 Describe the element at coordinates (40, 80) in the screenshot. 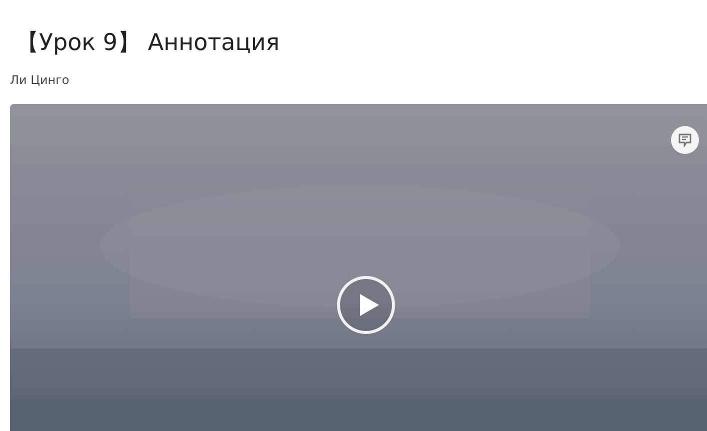

I see `author-name: Ли Цинго` at that location.